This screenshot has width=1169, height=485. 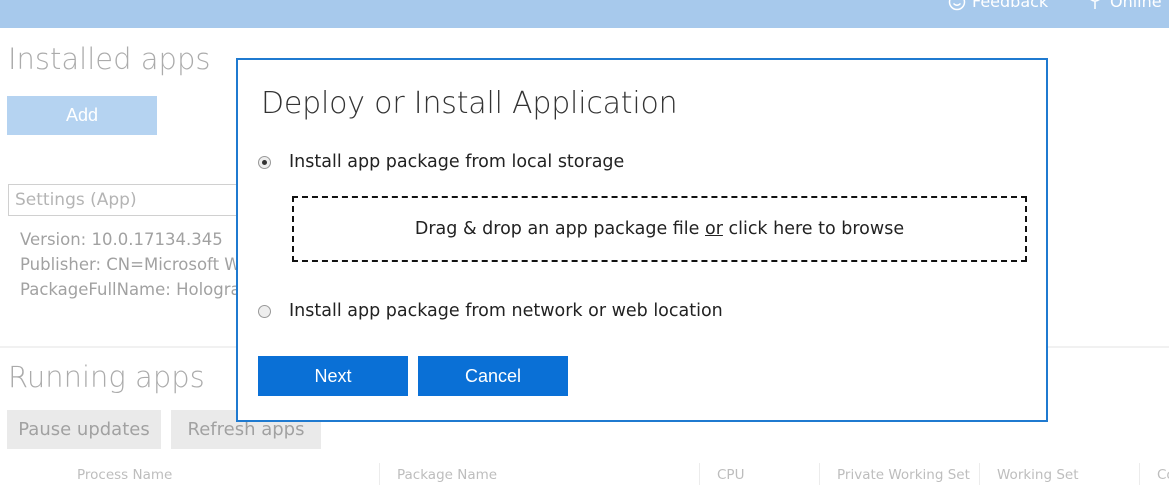 What do you see at coordinates (457, 162) in the screenshot?
I see `option-local-label: Install app package from local storage` at bounding box center [457, 162].